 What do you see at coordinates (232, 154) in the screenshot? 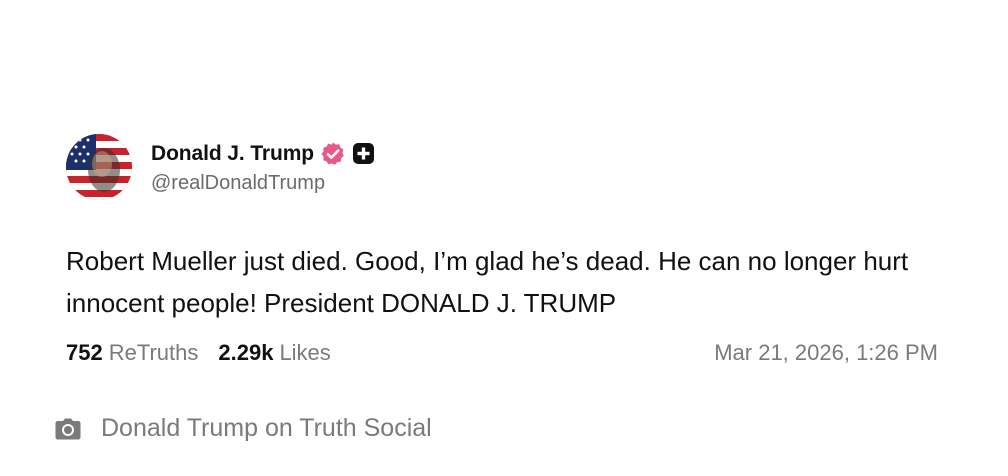
I see `display-name: Donald J. Trump` at bounding box center [232, 154].